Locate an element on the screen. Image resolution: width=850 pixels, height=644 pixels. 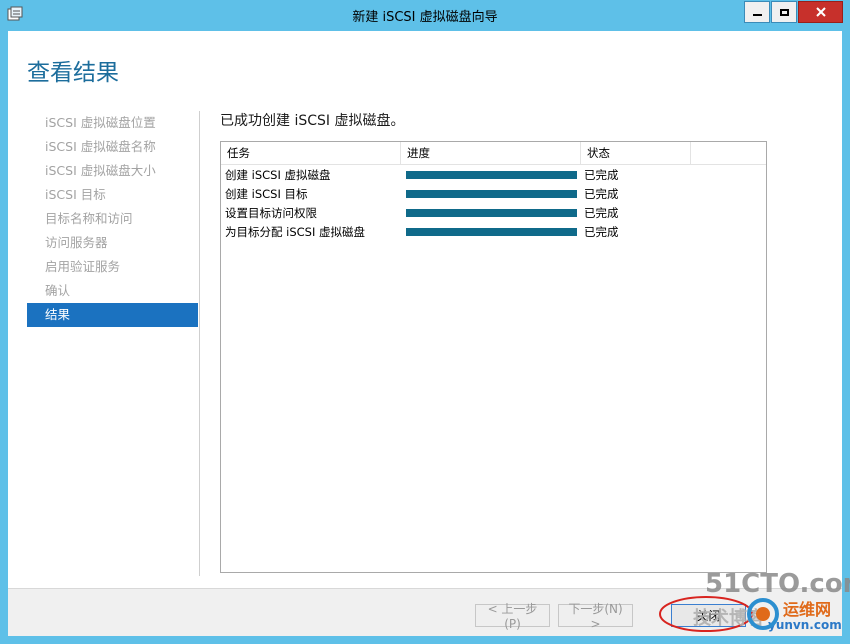
nav-step-results: 结果 is located at coordinates (112, 315).